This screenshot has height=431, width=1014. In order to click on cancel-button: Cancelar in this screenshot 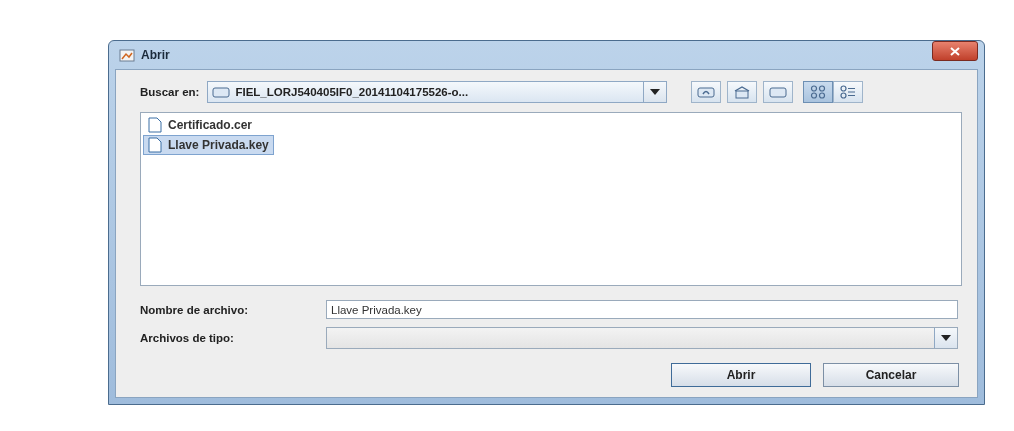, I will do `click(891, 375)`.